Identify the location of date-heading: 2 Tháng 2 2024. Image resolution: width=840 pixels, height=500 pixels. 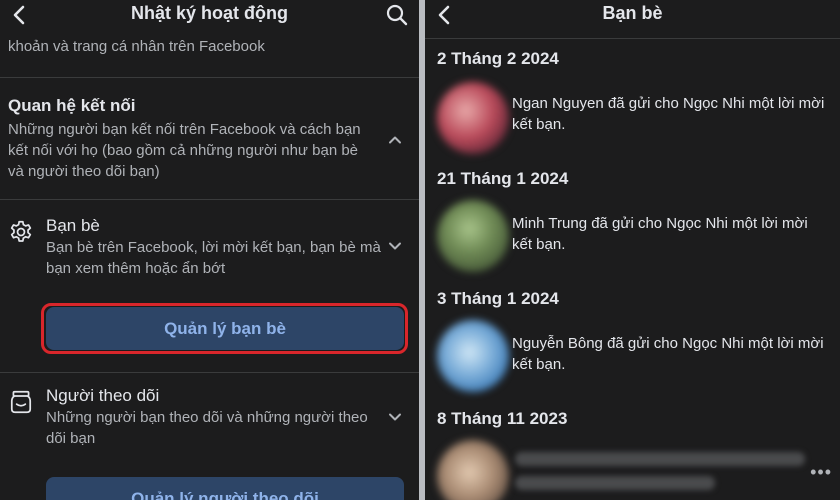
(498, 58).